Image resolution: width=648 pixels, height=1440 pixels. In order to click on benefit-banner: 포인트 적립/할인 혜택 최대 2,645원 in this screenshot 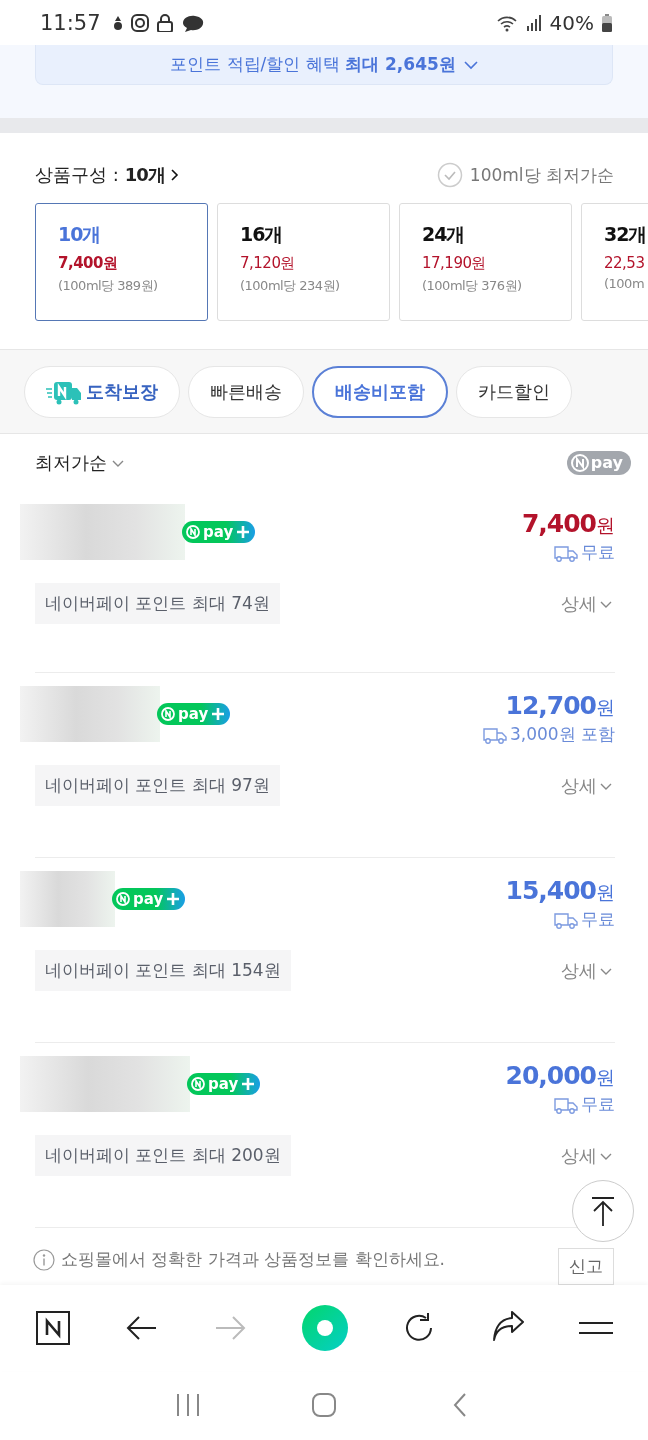, I will do `click(324, 65)`.